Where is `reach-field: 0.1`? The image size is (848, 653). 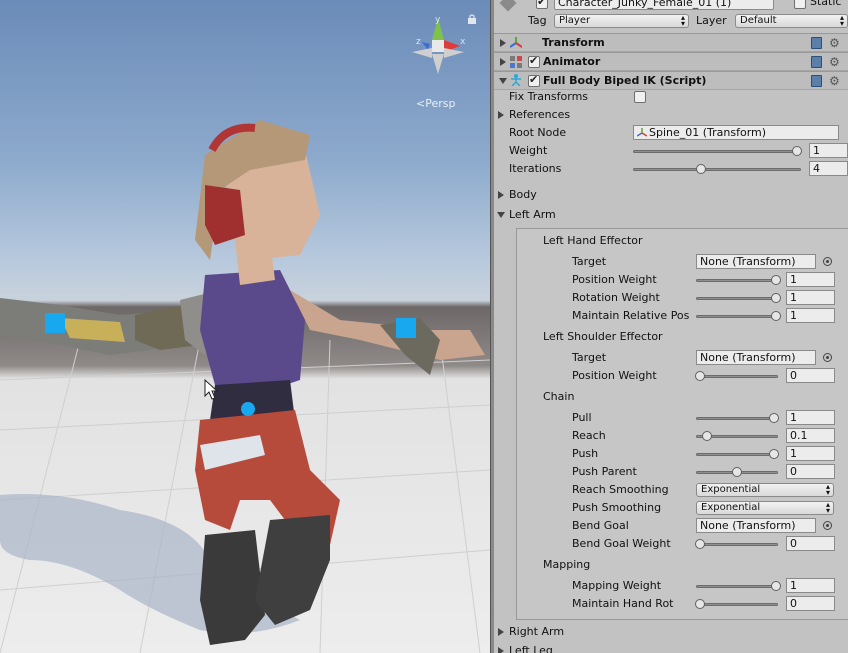 reach-field: 0.1 is located at coordinates (810, 435).